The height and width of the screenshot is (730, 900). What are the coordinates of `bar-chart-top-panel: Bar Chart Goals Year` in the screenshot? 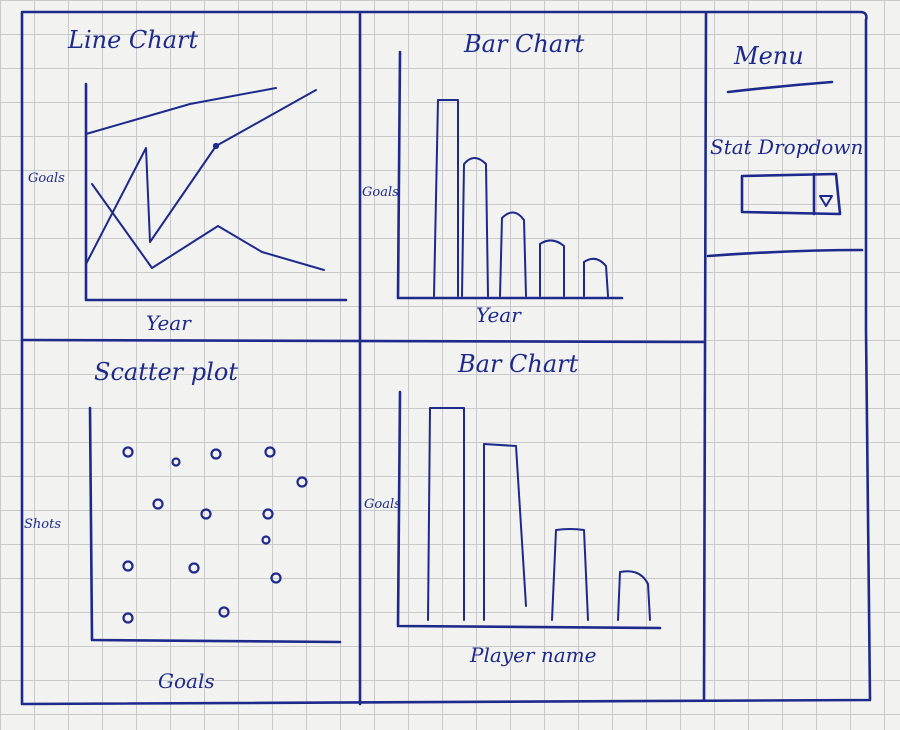 It's located at (493, 178).